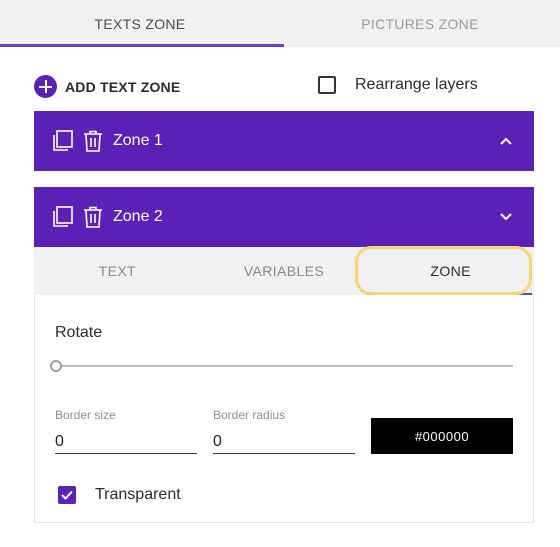 This screenshot has height=547, width=560. I want to click on zone-2-title: Zone 2, so click(138, 216).